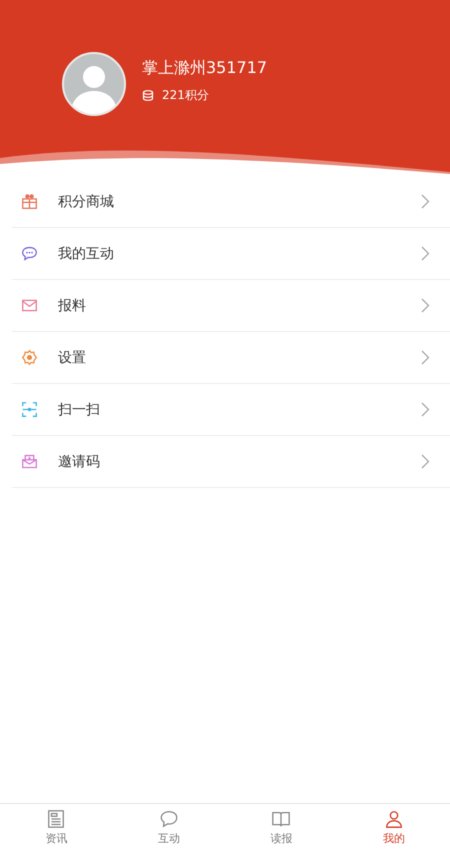 Image resolution: width=450 pixels, height=850 pixels. Describe the element at coordinates (231, 358) in the screenshot. I see `menu-item: 设置` at that location.